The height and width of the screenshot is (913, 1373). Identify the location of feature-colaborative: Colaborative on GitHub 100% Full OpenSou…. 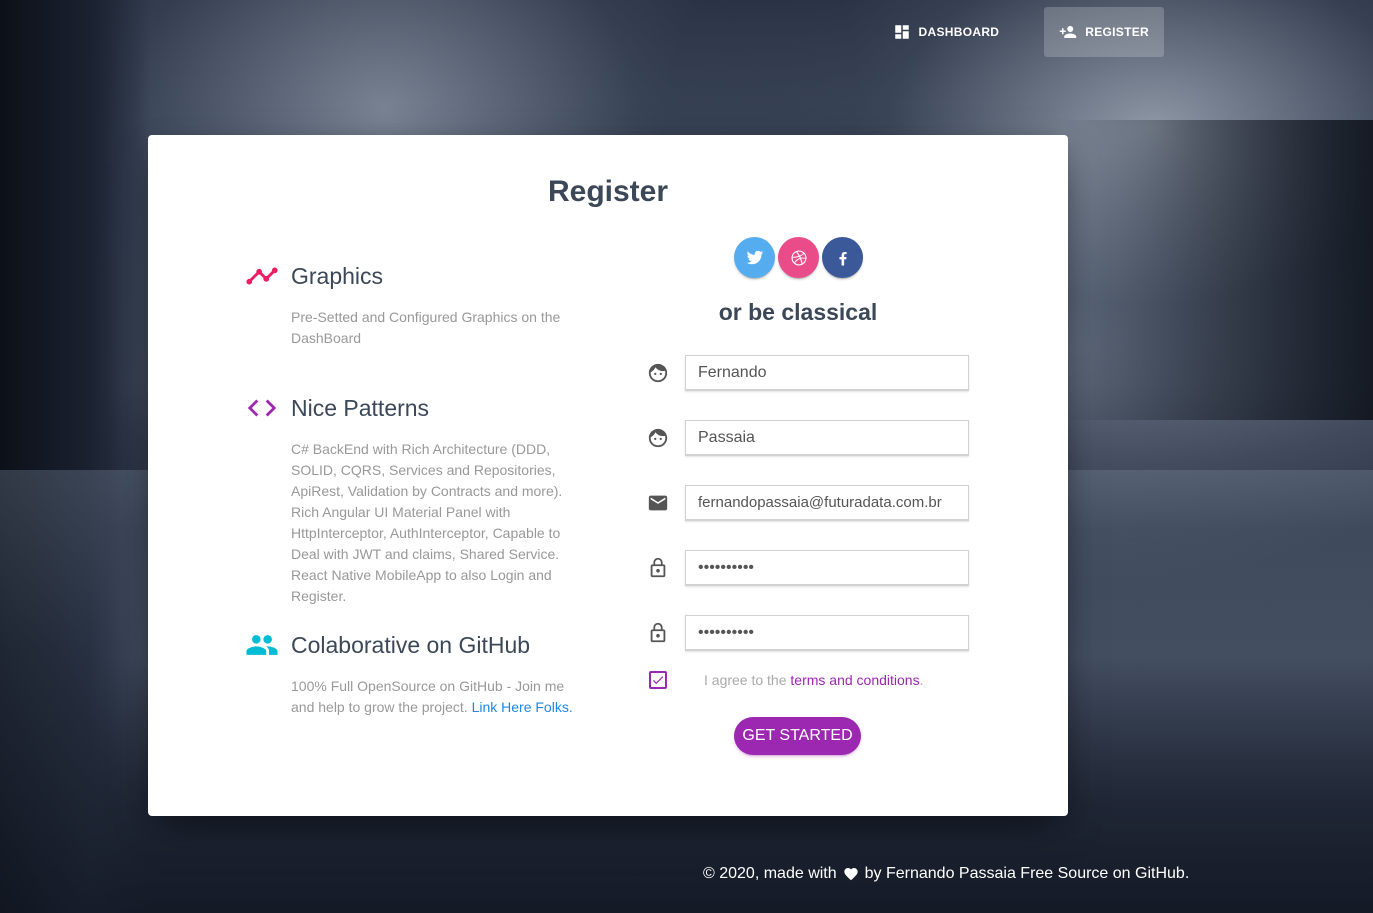
(417, 673).